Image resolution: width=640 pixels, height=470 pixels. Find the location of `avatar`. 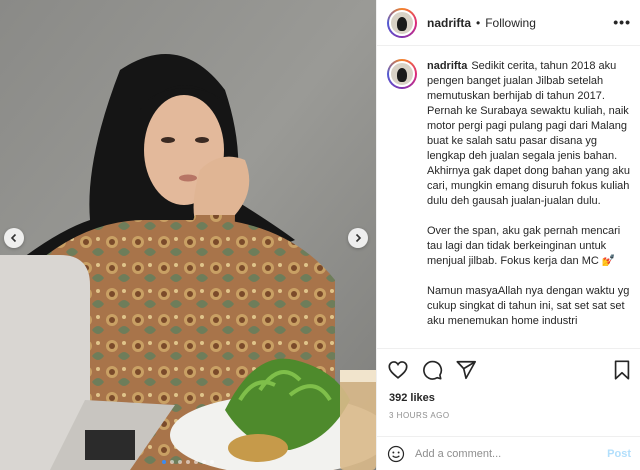

avatar is located at coordinates (402, 22).